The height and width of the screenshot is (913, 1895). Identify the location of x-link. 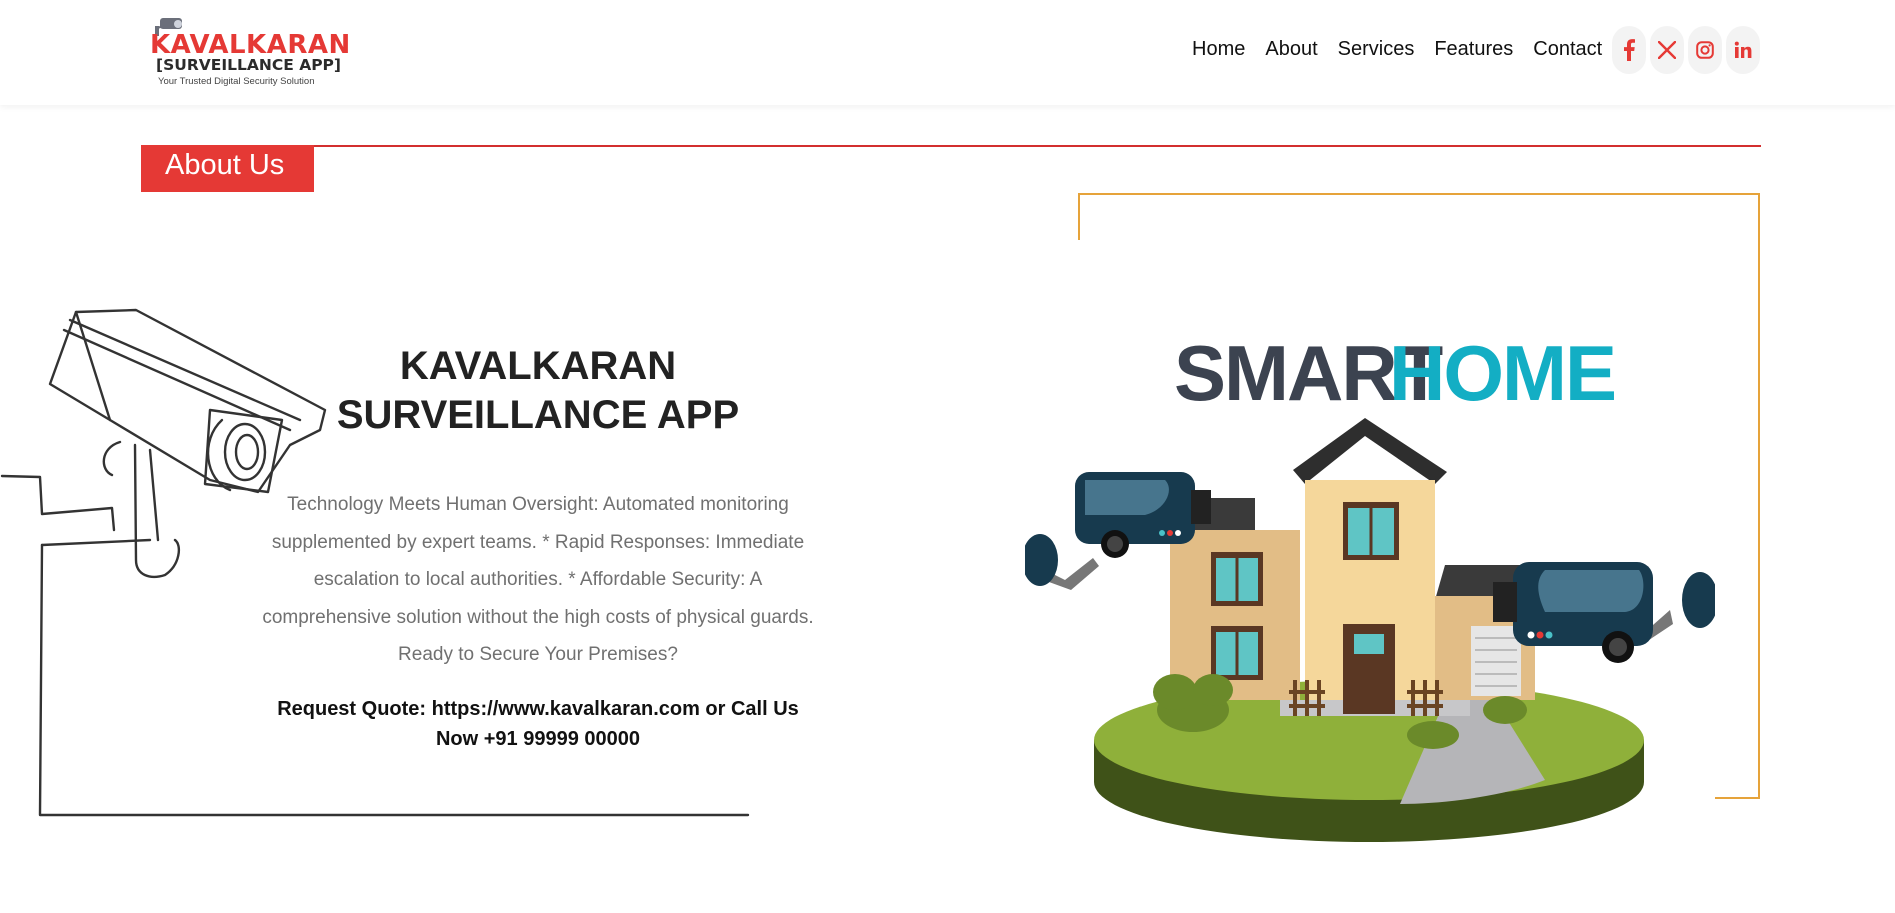
(1667, 50).